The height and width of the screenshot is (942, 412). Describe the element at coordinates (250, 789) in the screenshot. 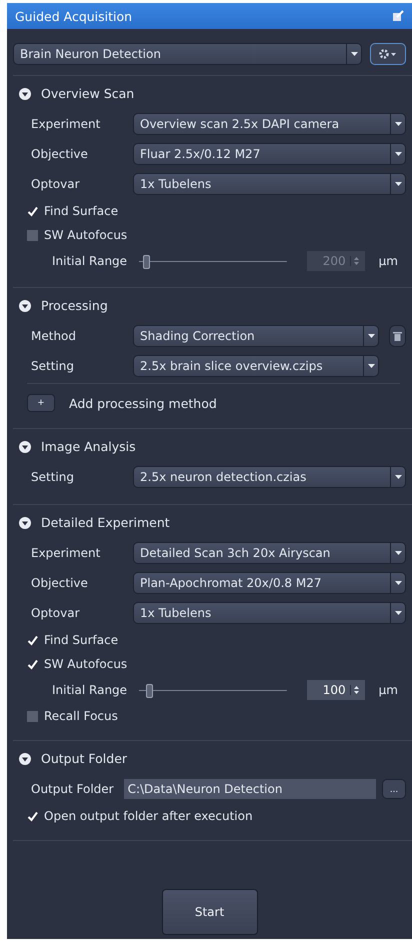

I see `path-field: C:\Data\Neuron Detection` at that location.